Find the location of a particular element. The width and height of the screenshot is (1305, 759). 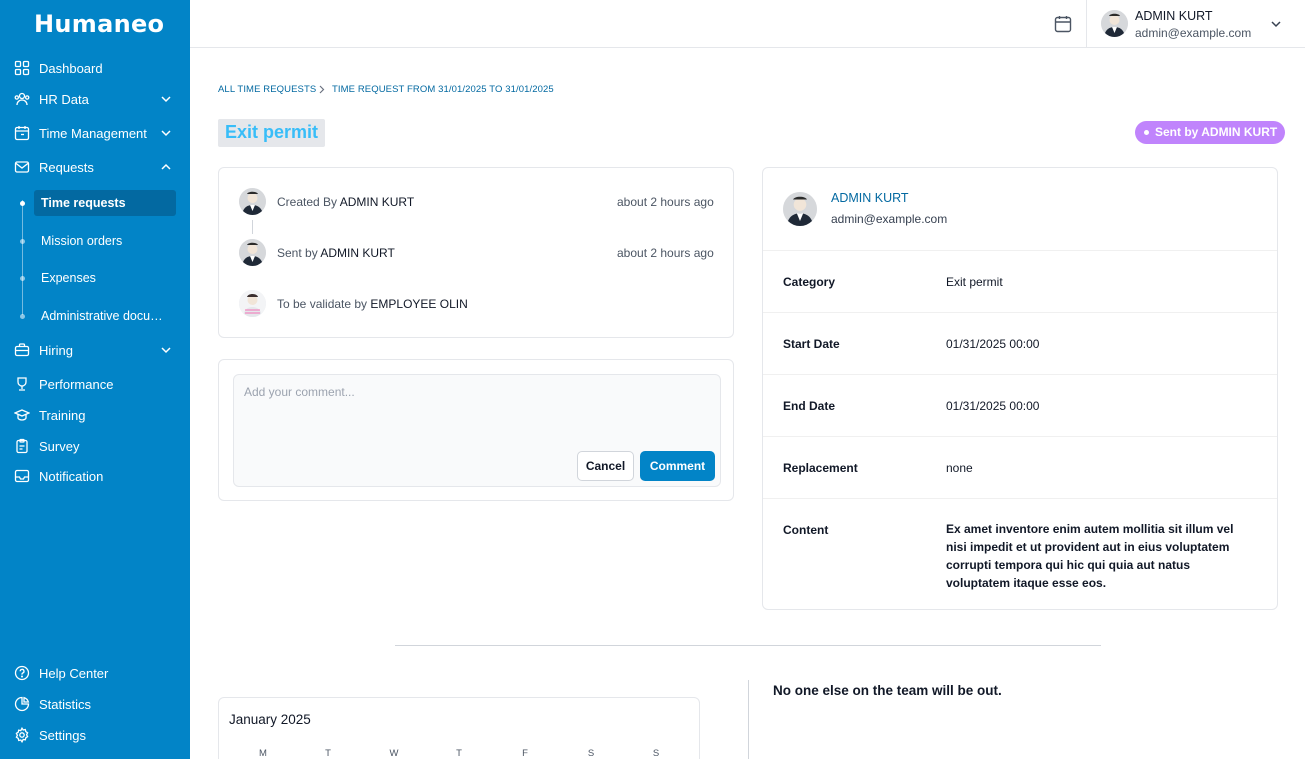

users-icon is located at coordinates (22, 99).